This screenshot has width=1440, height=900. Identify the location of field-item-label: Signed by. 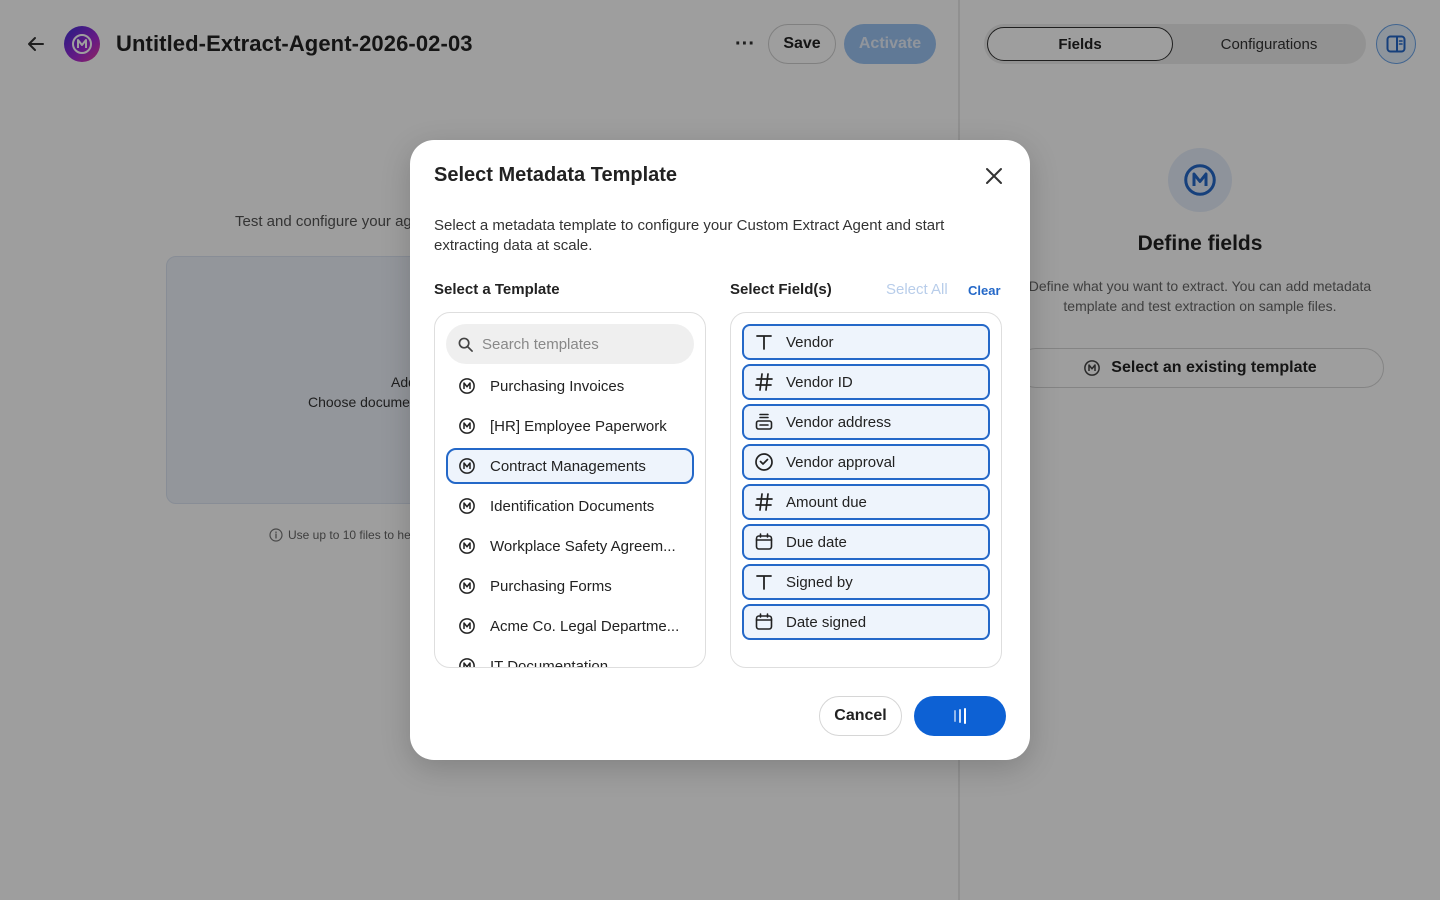
(819, 582).